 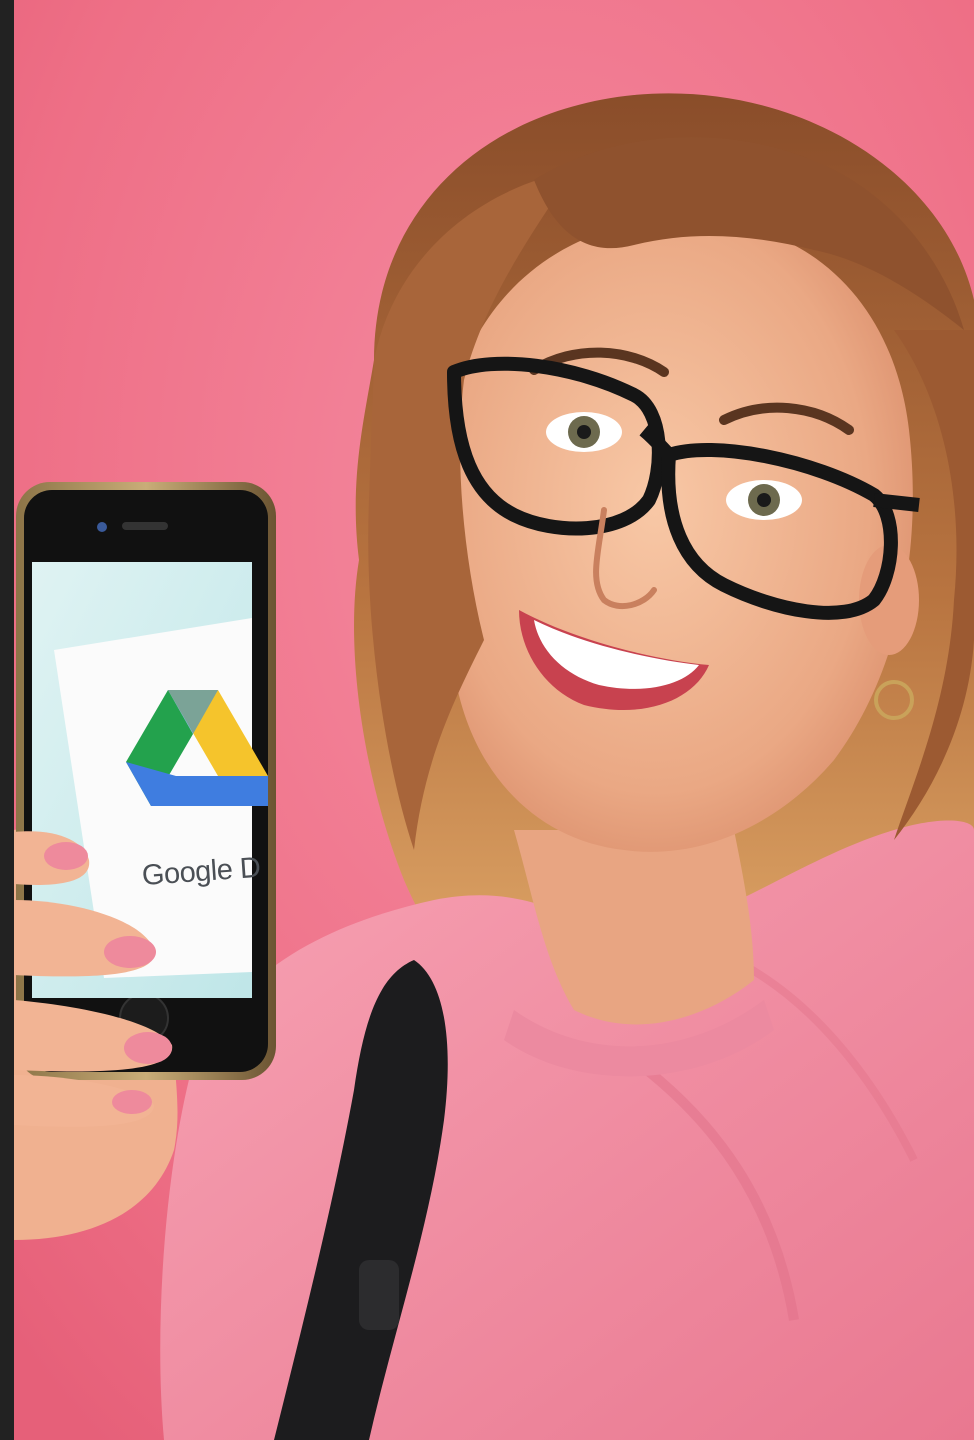 I want to click on drive-logo-text: Google Dr, so click(x=201, y=871).